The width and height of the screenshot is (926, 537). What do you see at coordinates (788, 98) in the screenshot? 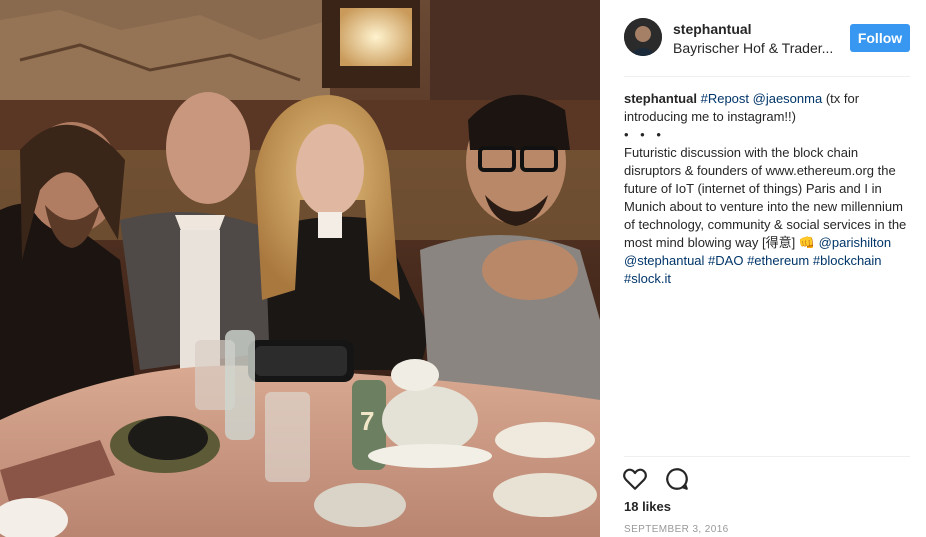
I see `mention-jaesonma: @jaesonma` at bounding box center [788, 98].